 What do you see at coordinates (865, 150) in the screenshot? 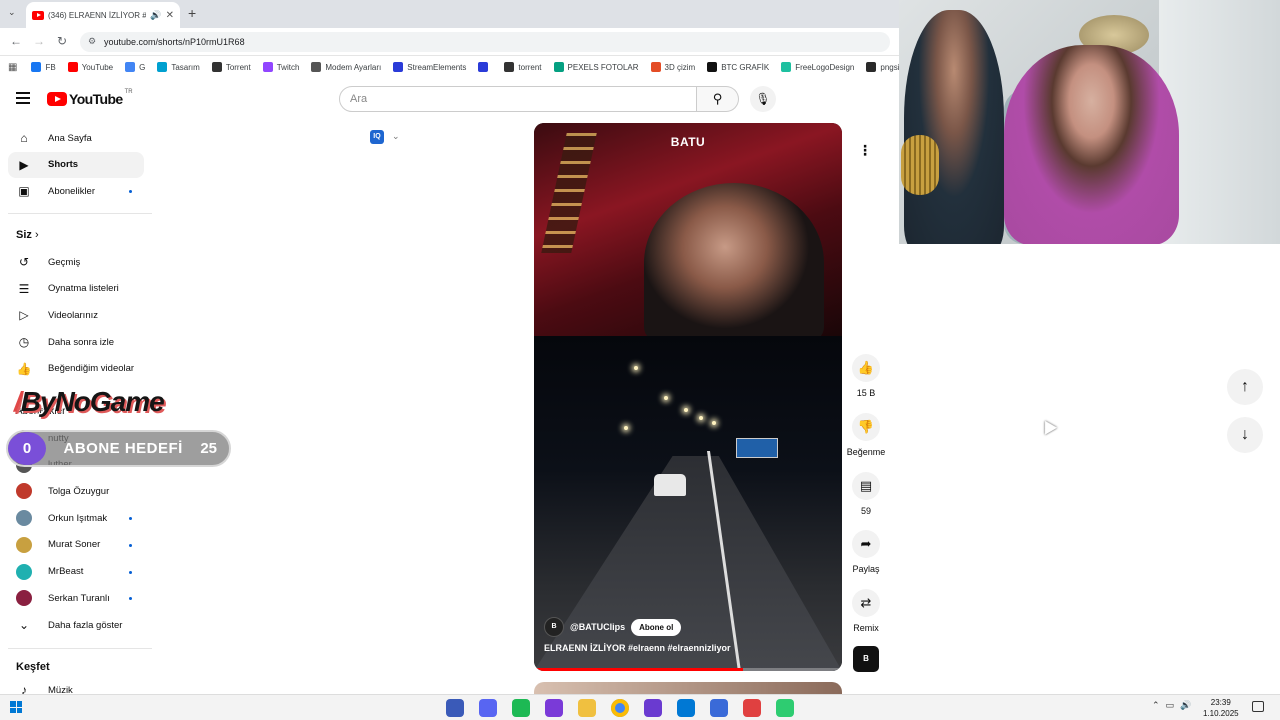
I see `more-options-icon: ⋮` at bounding box center [865, 150].